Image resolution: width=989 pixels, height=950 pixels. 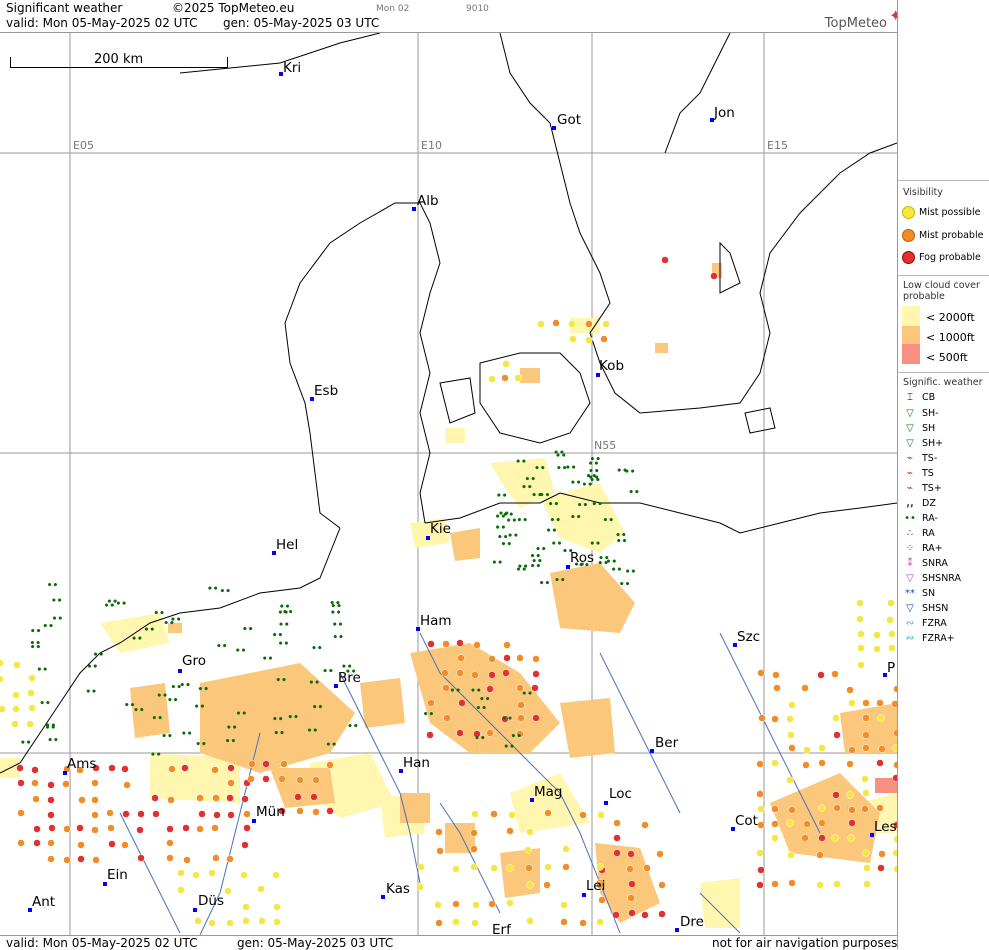 I want to click on city-ant: Ant, so click(x=44, y=902).